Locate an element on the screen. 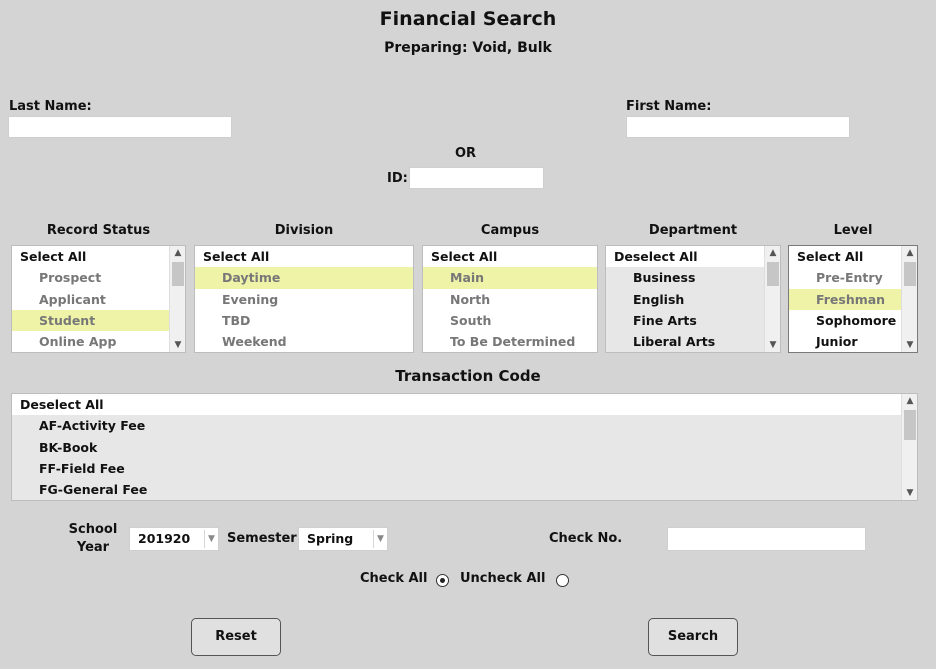  division-list: Select All Daytime Evening TBD Weekend is located at coordinates (304, 299).